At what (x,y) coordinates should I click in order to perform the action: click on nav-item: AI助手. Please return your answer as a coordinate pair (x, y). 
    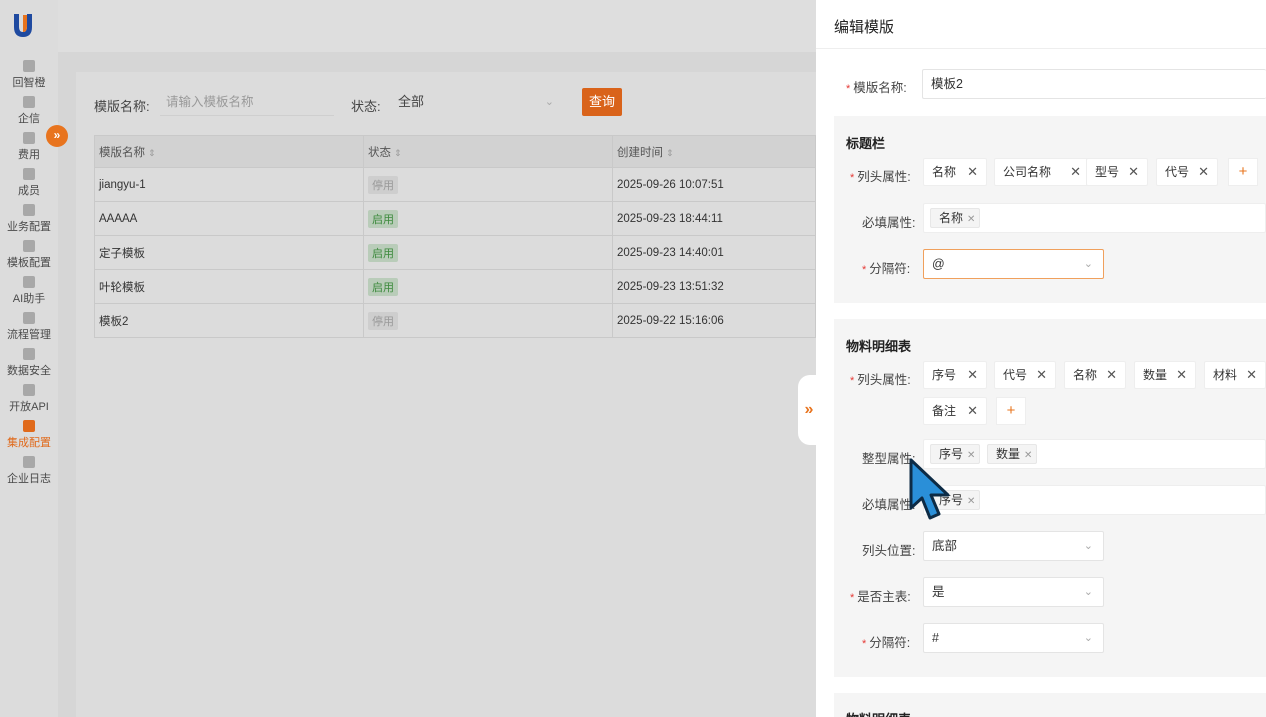
    Looking at the image, I should click on (29, 294).